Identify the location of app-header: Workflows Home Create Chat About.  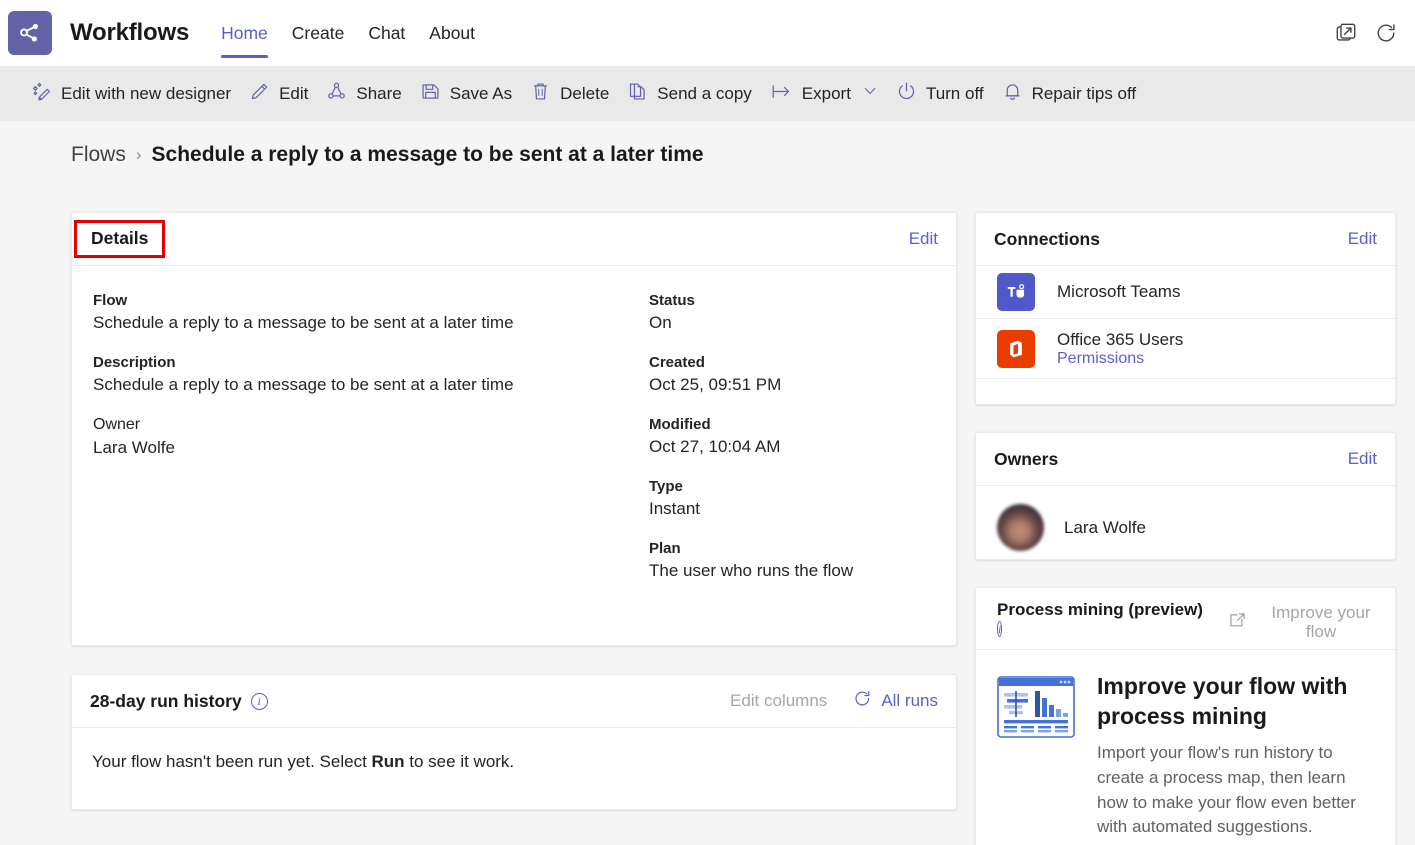
(707, 33).